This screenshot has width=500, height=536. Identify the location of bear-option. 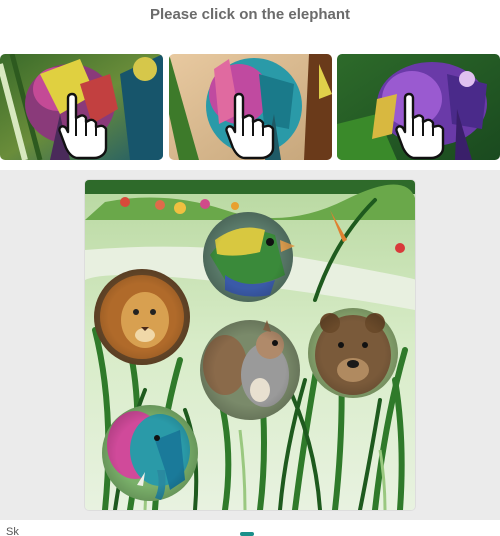
(353, 353).